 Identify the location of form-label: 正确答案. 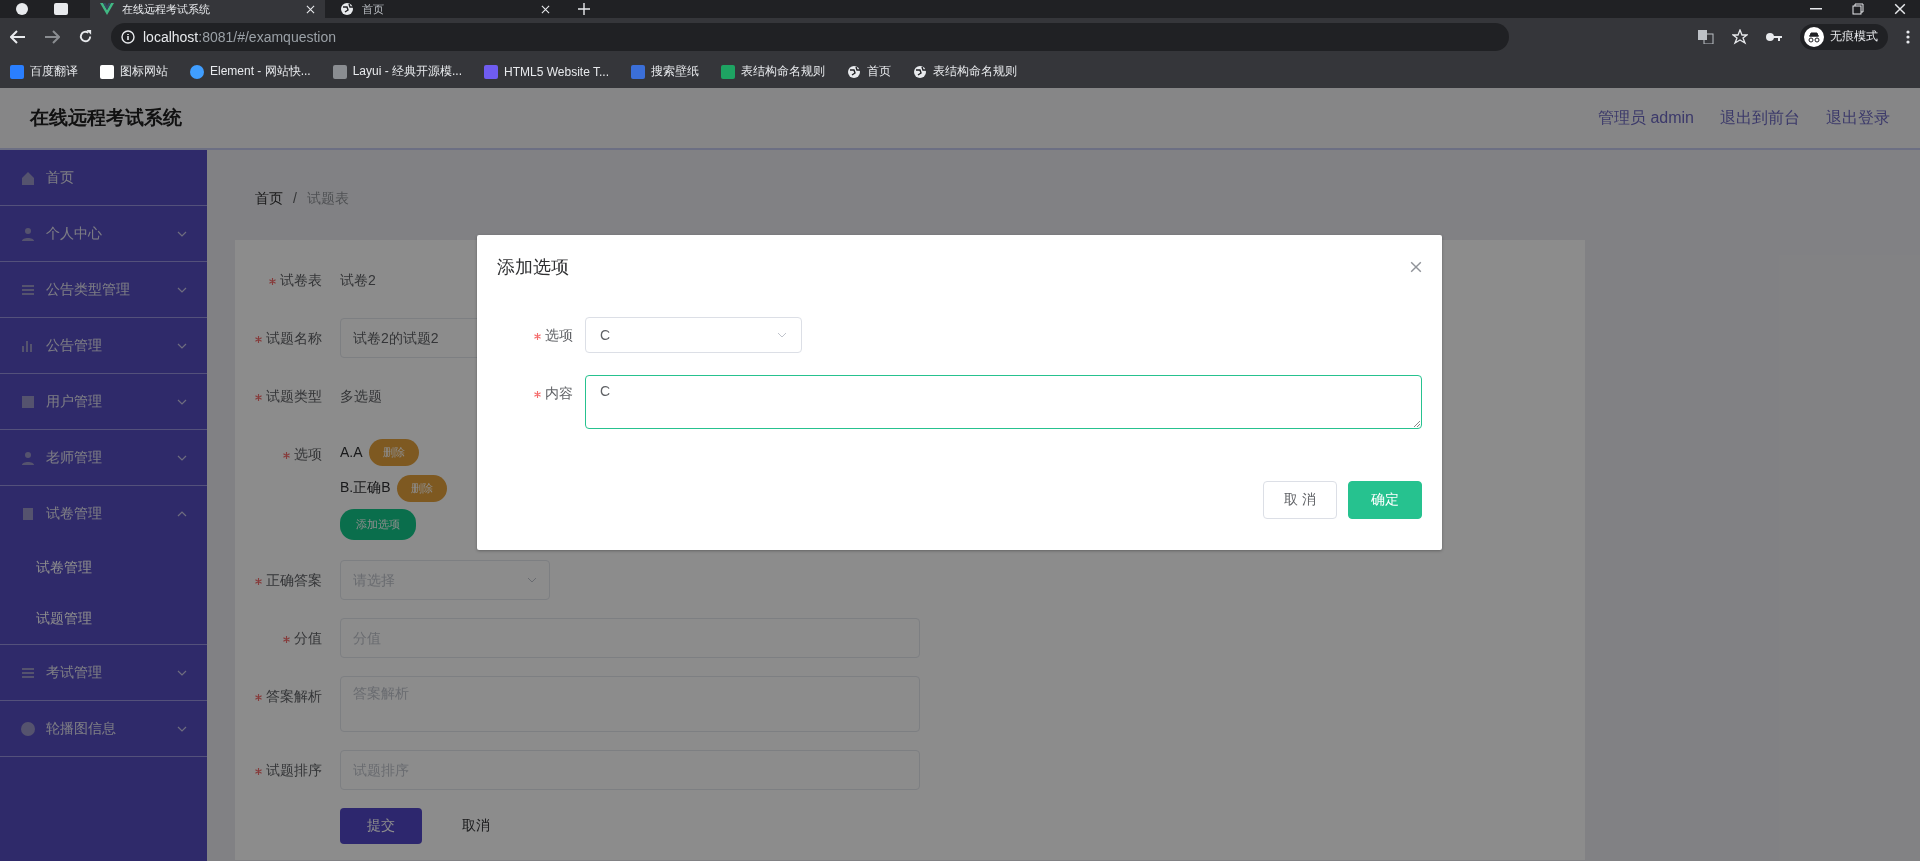
(287, 580).